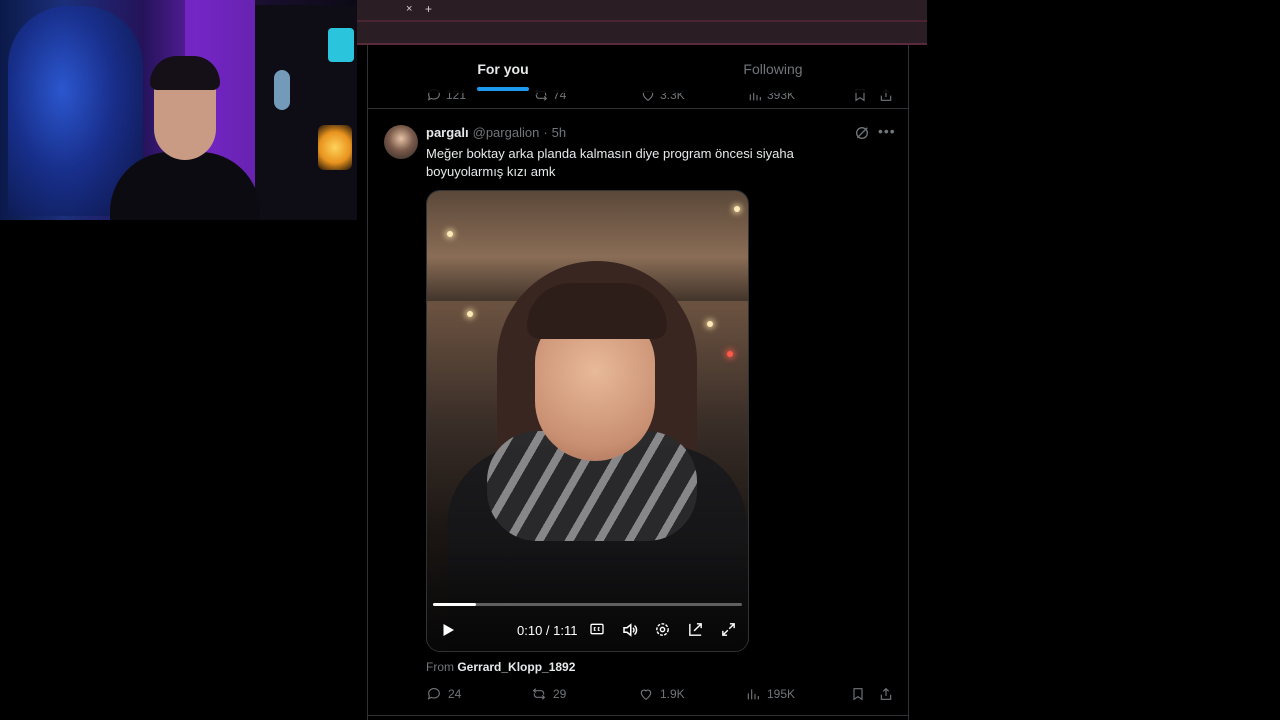 The height and width of the screenshot is (720, 1280). What do you see at coordinates (448, 630) in the screenshot?
I see `play-icon` at bounding box center [448, 630].